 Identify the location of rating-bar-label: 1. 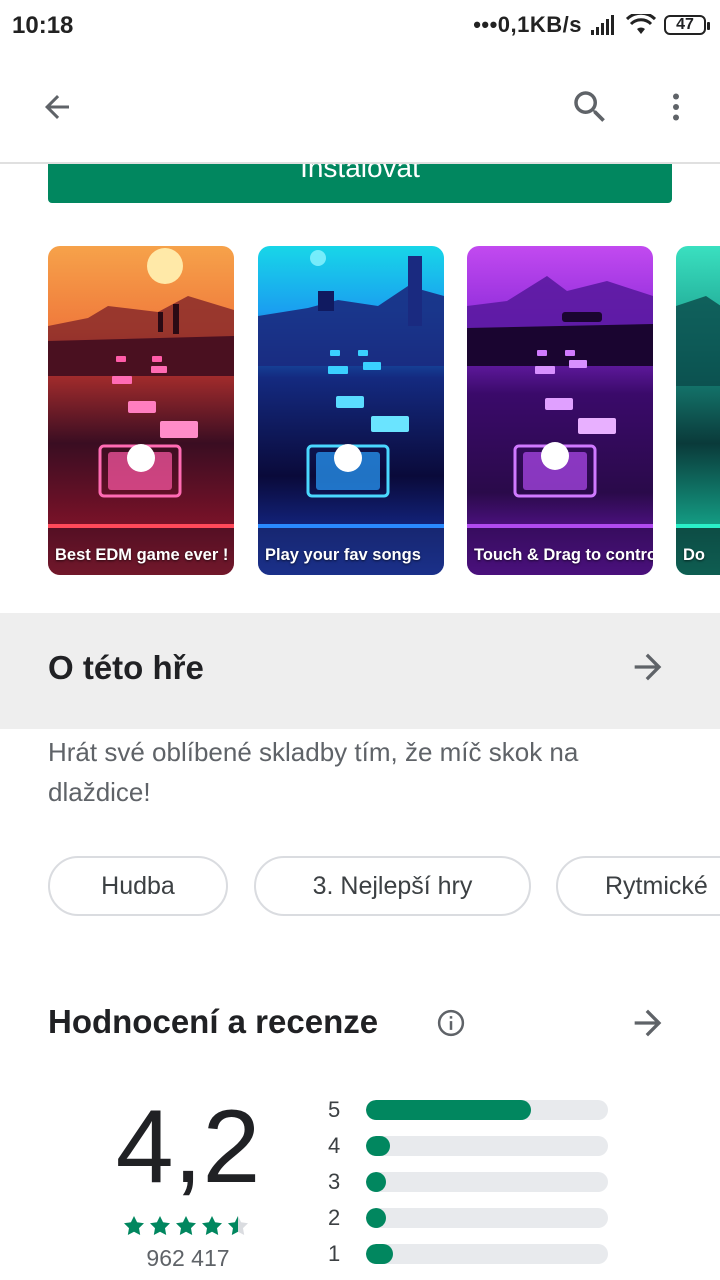
(334, 1253).